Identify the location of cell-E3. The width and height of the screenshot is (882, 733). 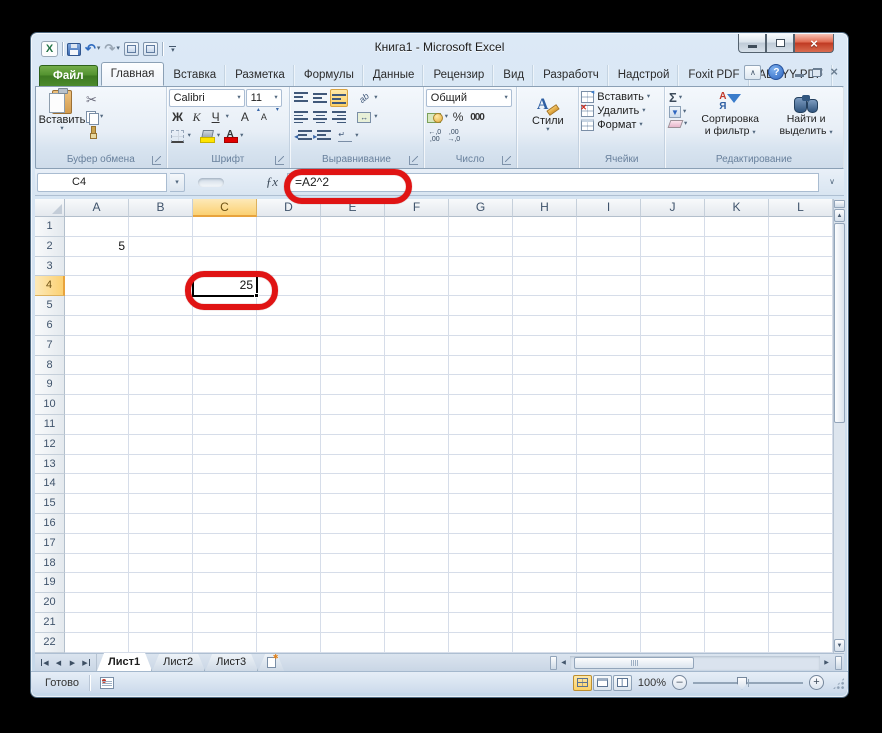
(353, 266).